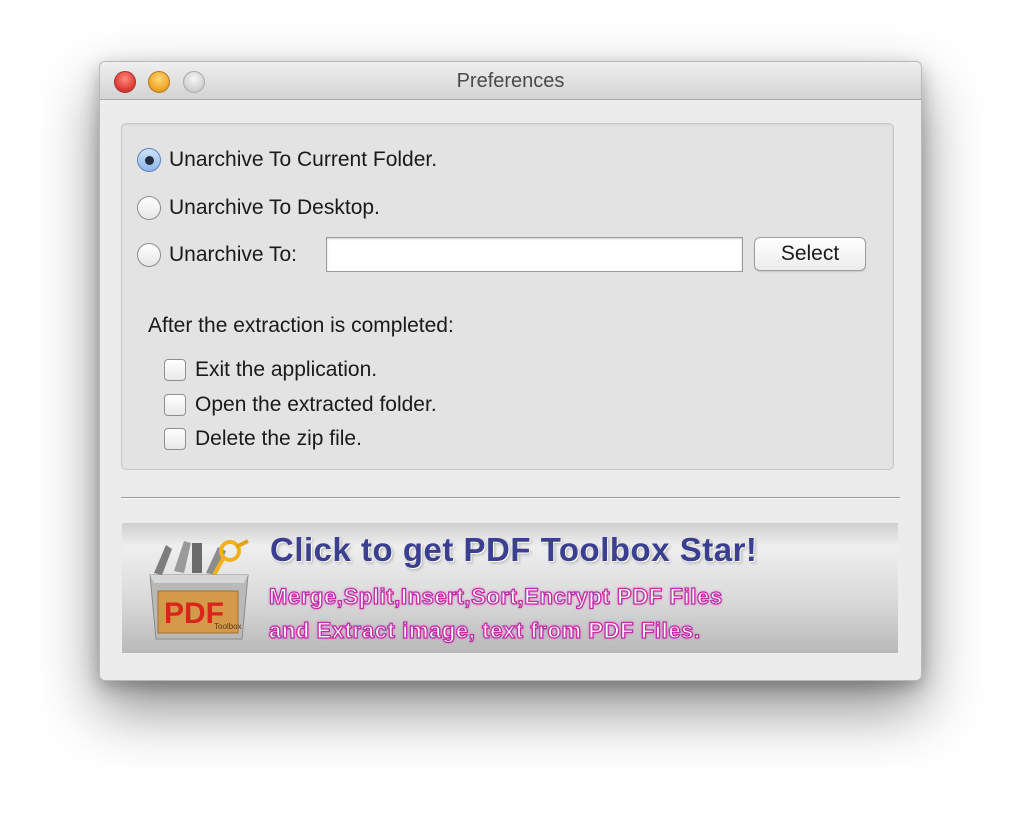 This screenshot has height=817, width=1020. Describe the element at coordinates (286, 369) in the screenshot. I see `checkbox-label-exit: Exit the application.` at that location.